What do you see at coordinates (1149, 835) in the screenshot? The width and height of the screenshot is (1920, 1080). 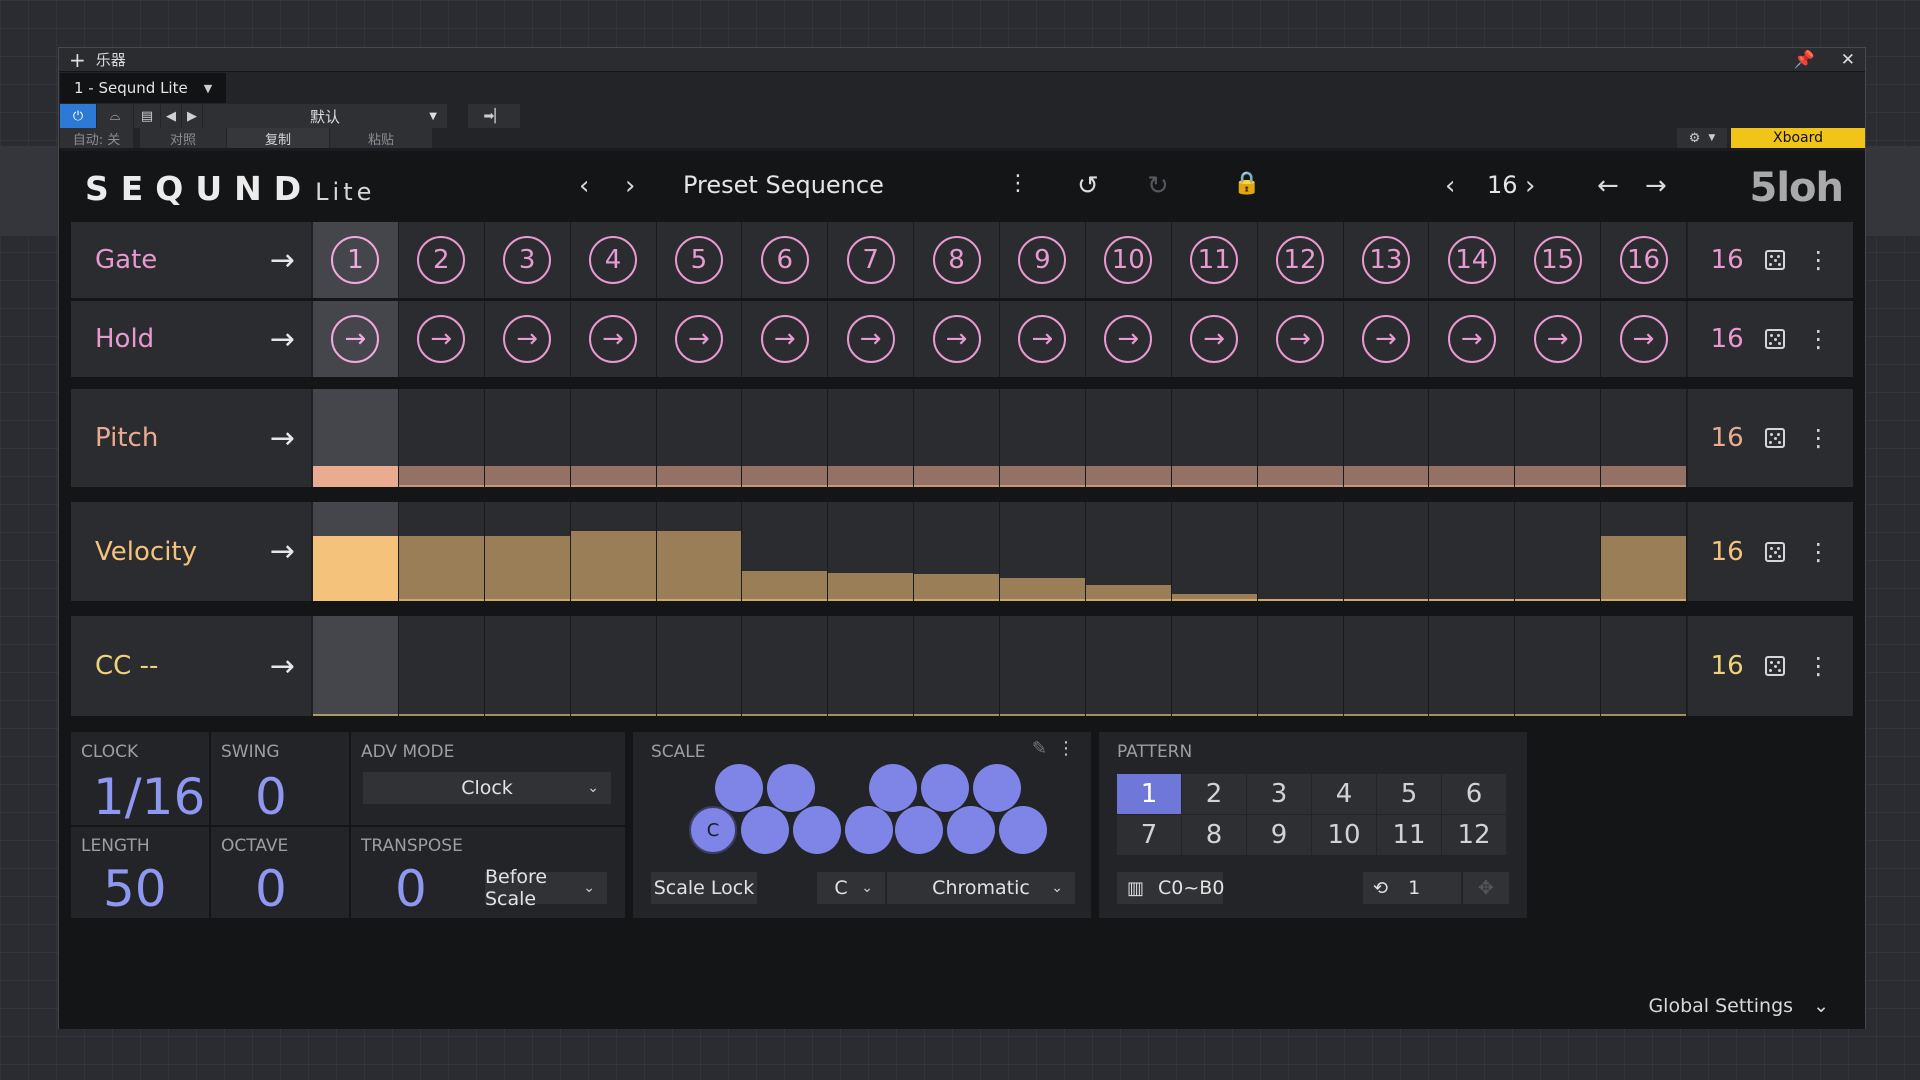 I see `pattern-slot-7: 7` at bounding box center [1149, 835].